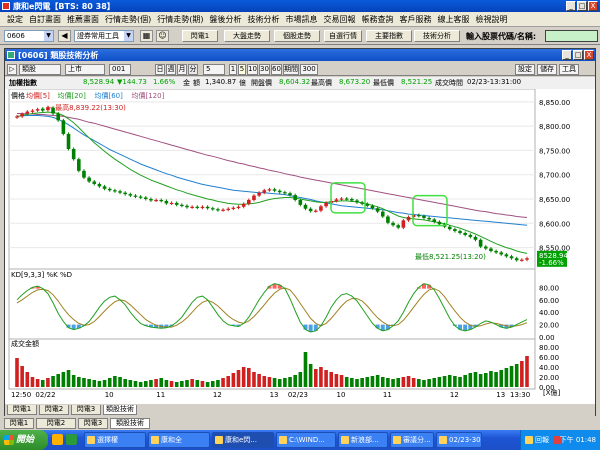 The image size is (600, 450). Describe the element at coordinates (15, 19) in the screenshot. I see `menu-settings: 設定` at that location.